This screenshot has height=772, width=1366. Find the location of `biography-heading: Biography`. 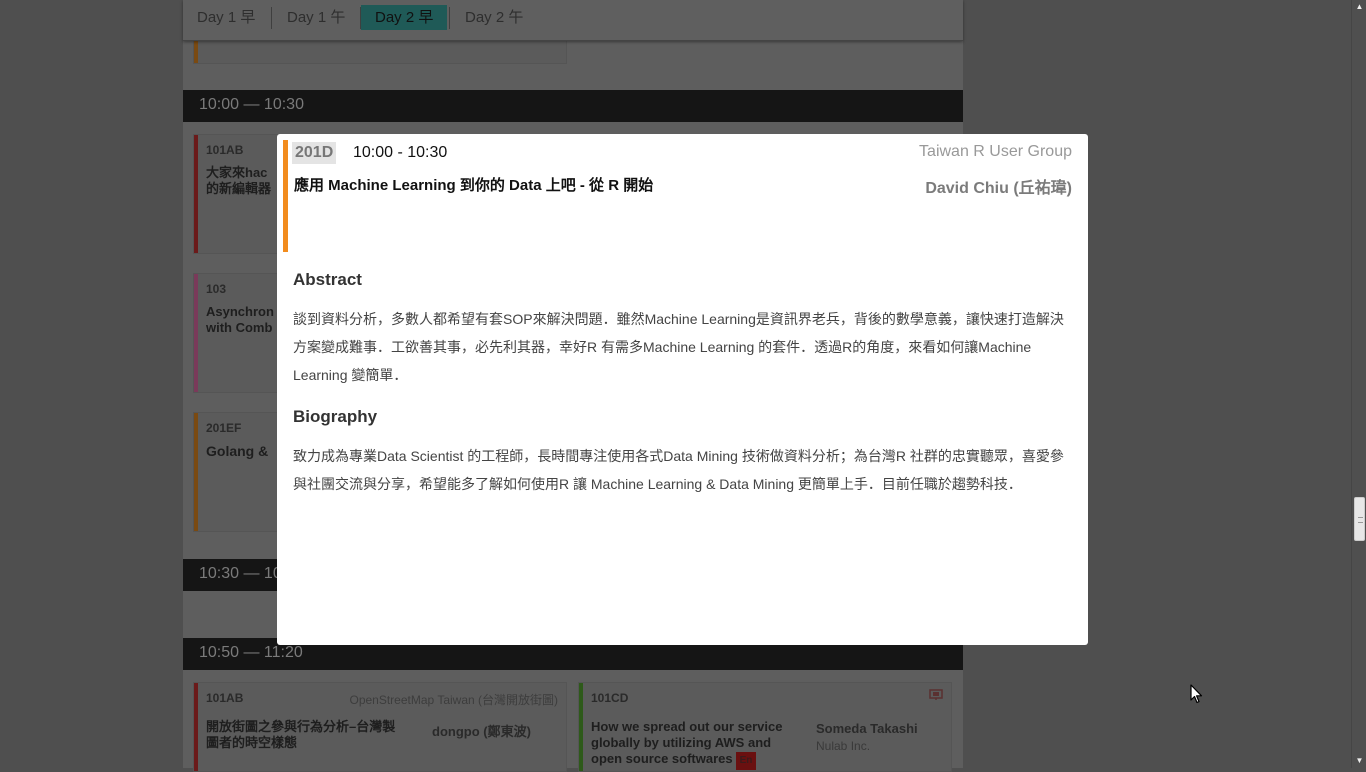

biography-heading: Biography is located at coordinates (335, 416).